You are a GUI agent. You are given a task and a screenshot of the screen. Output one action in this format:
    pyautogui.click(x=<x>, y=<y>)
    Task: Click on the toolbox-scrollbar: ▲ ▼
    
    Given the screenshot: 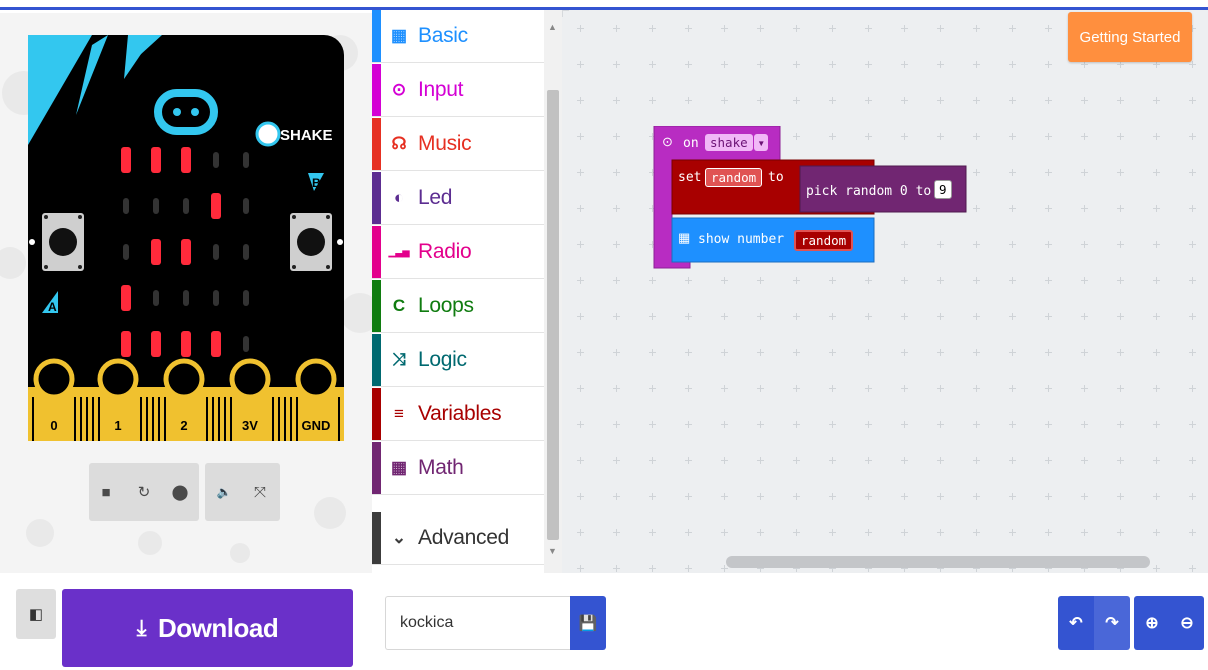 What is the action you would take?
    pyautogui.click(x=553, y=291)
    